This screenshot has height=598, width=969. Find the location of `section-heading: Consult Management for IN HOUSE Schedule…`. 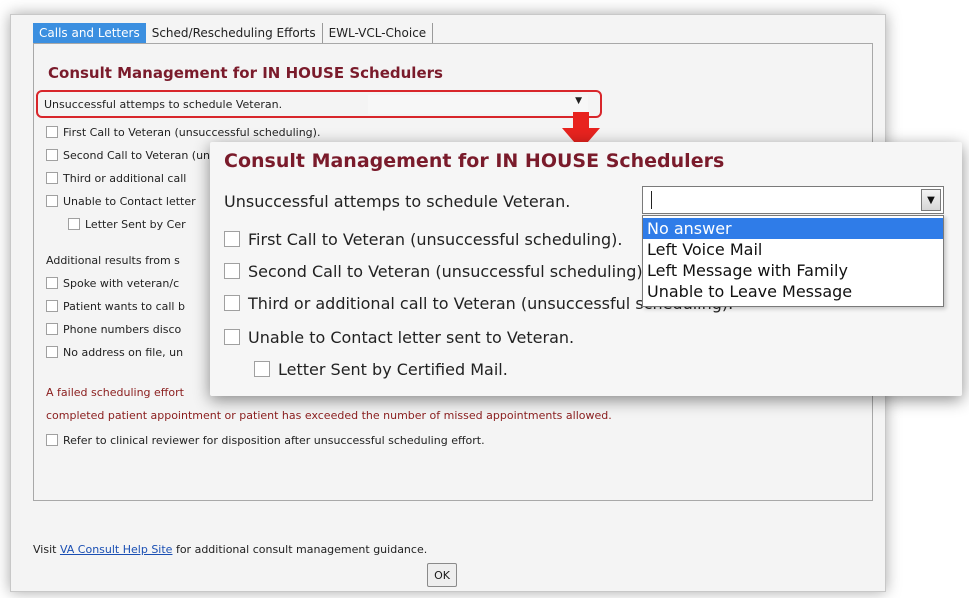

section-heading: Consult Management for IN HOUSE Schedule… is located at coordinates (245, 73).